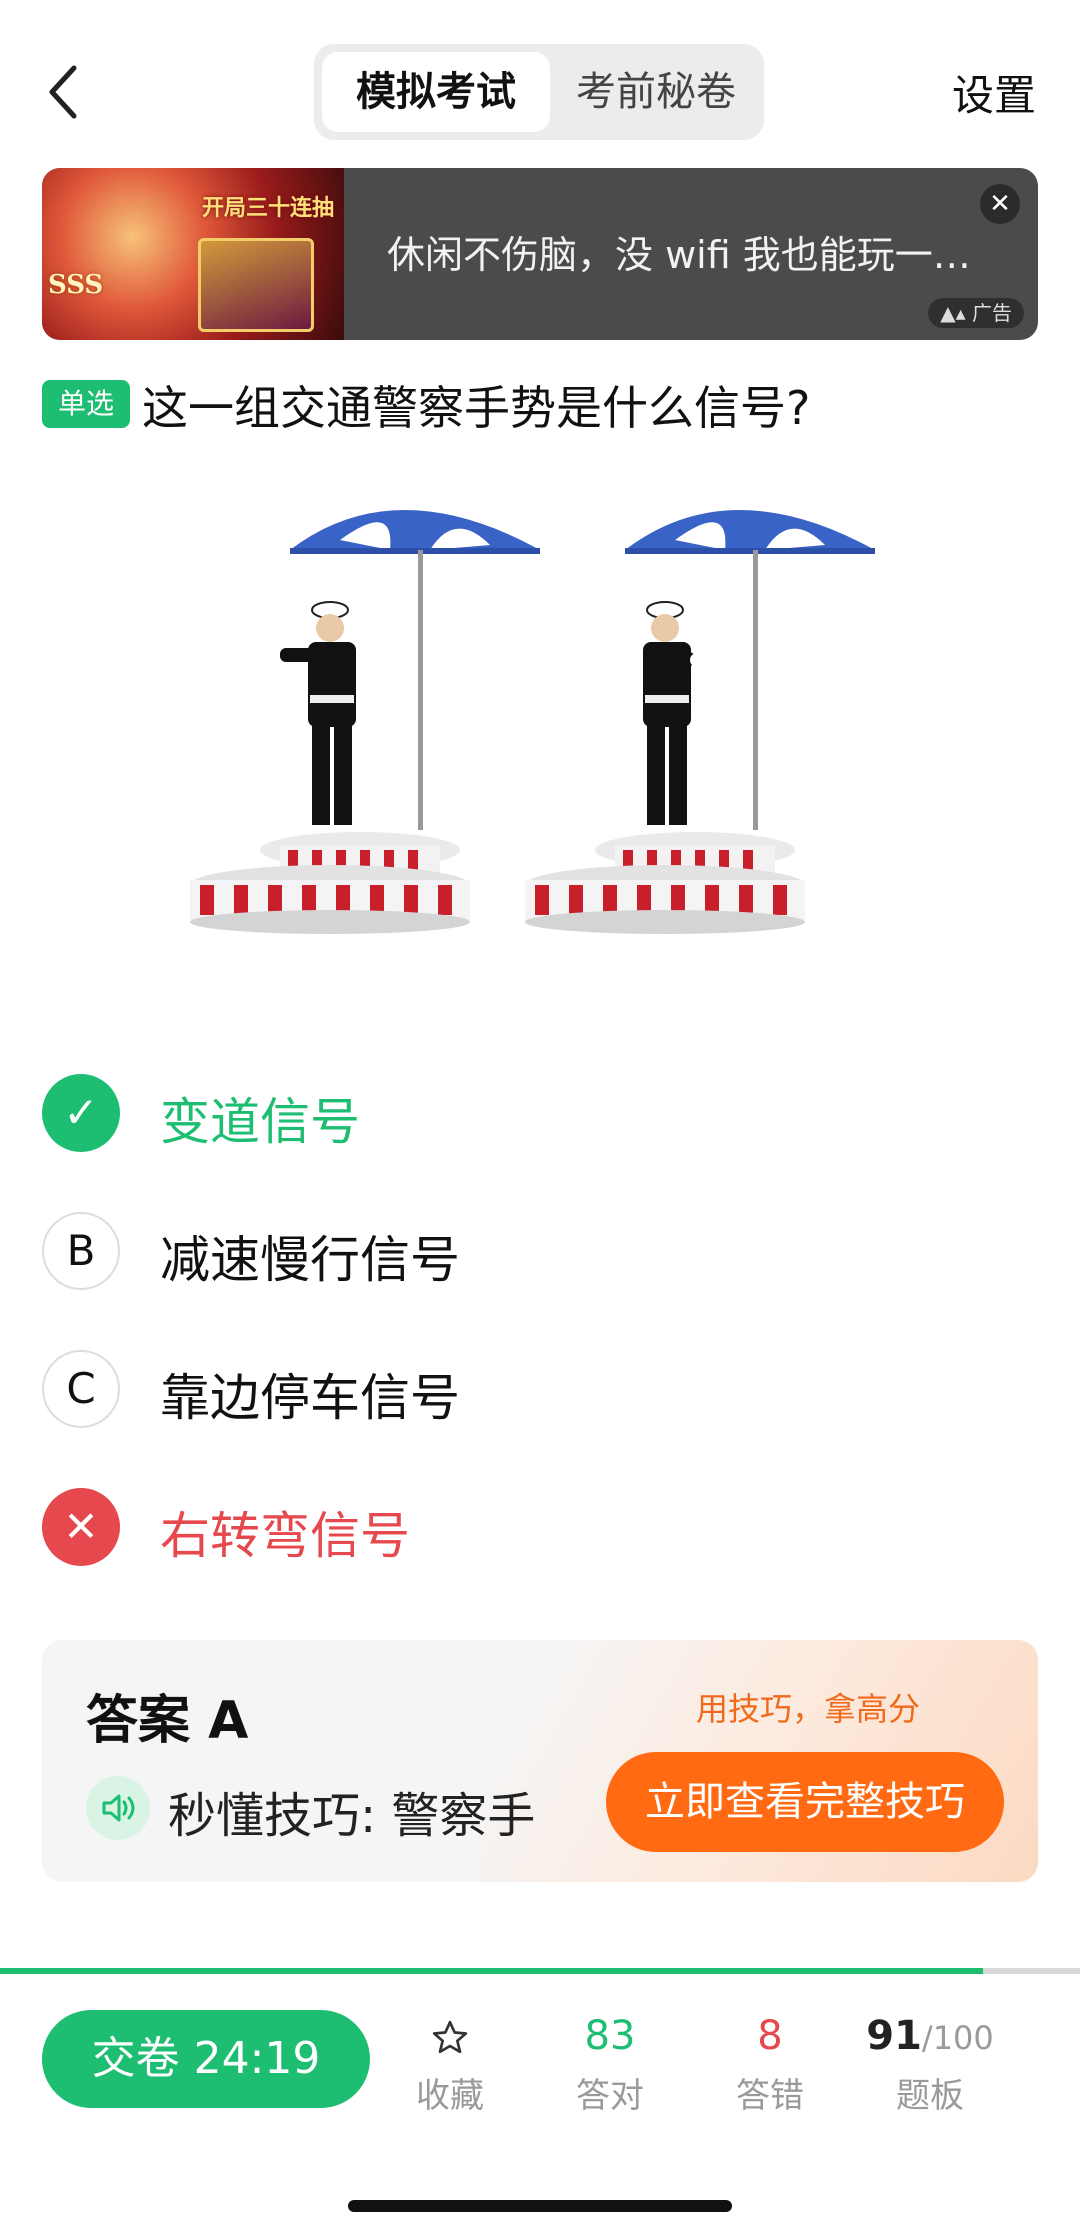 The height and width of the screenshot is (2225, 1080). I want to click on favorite-label: 收藏, so click(450, 2096).